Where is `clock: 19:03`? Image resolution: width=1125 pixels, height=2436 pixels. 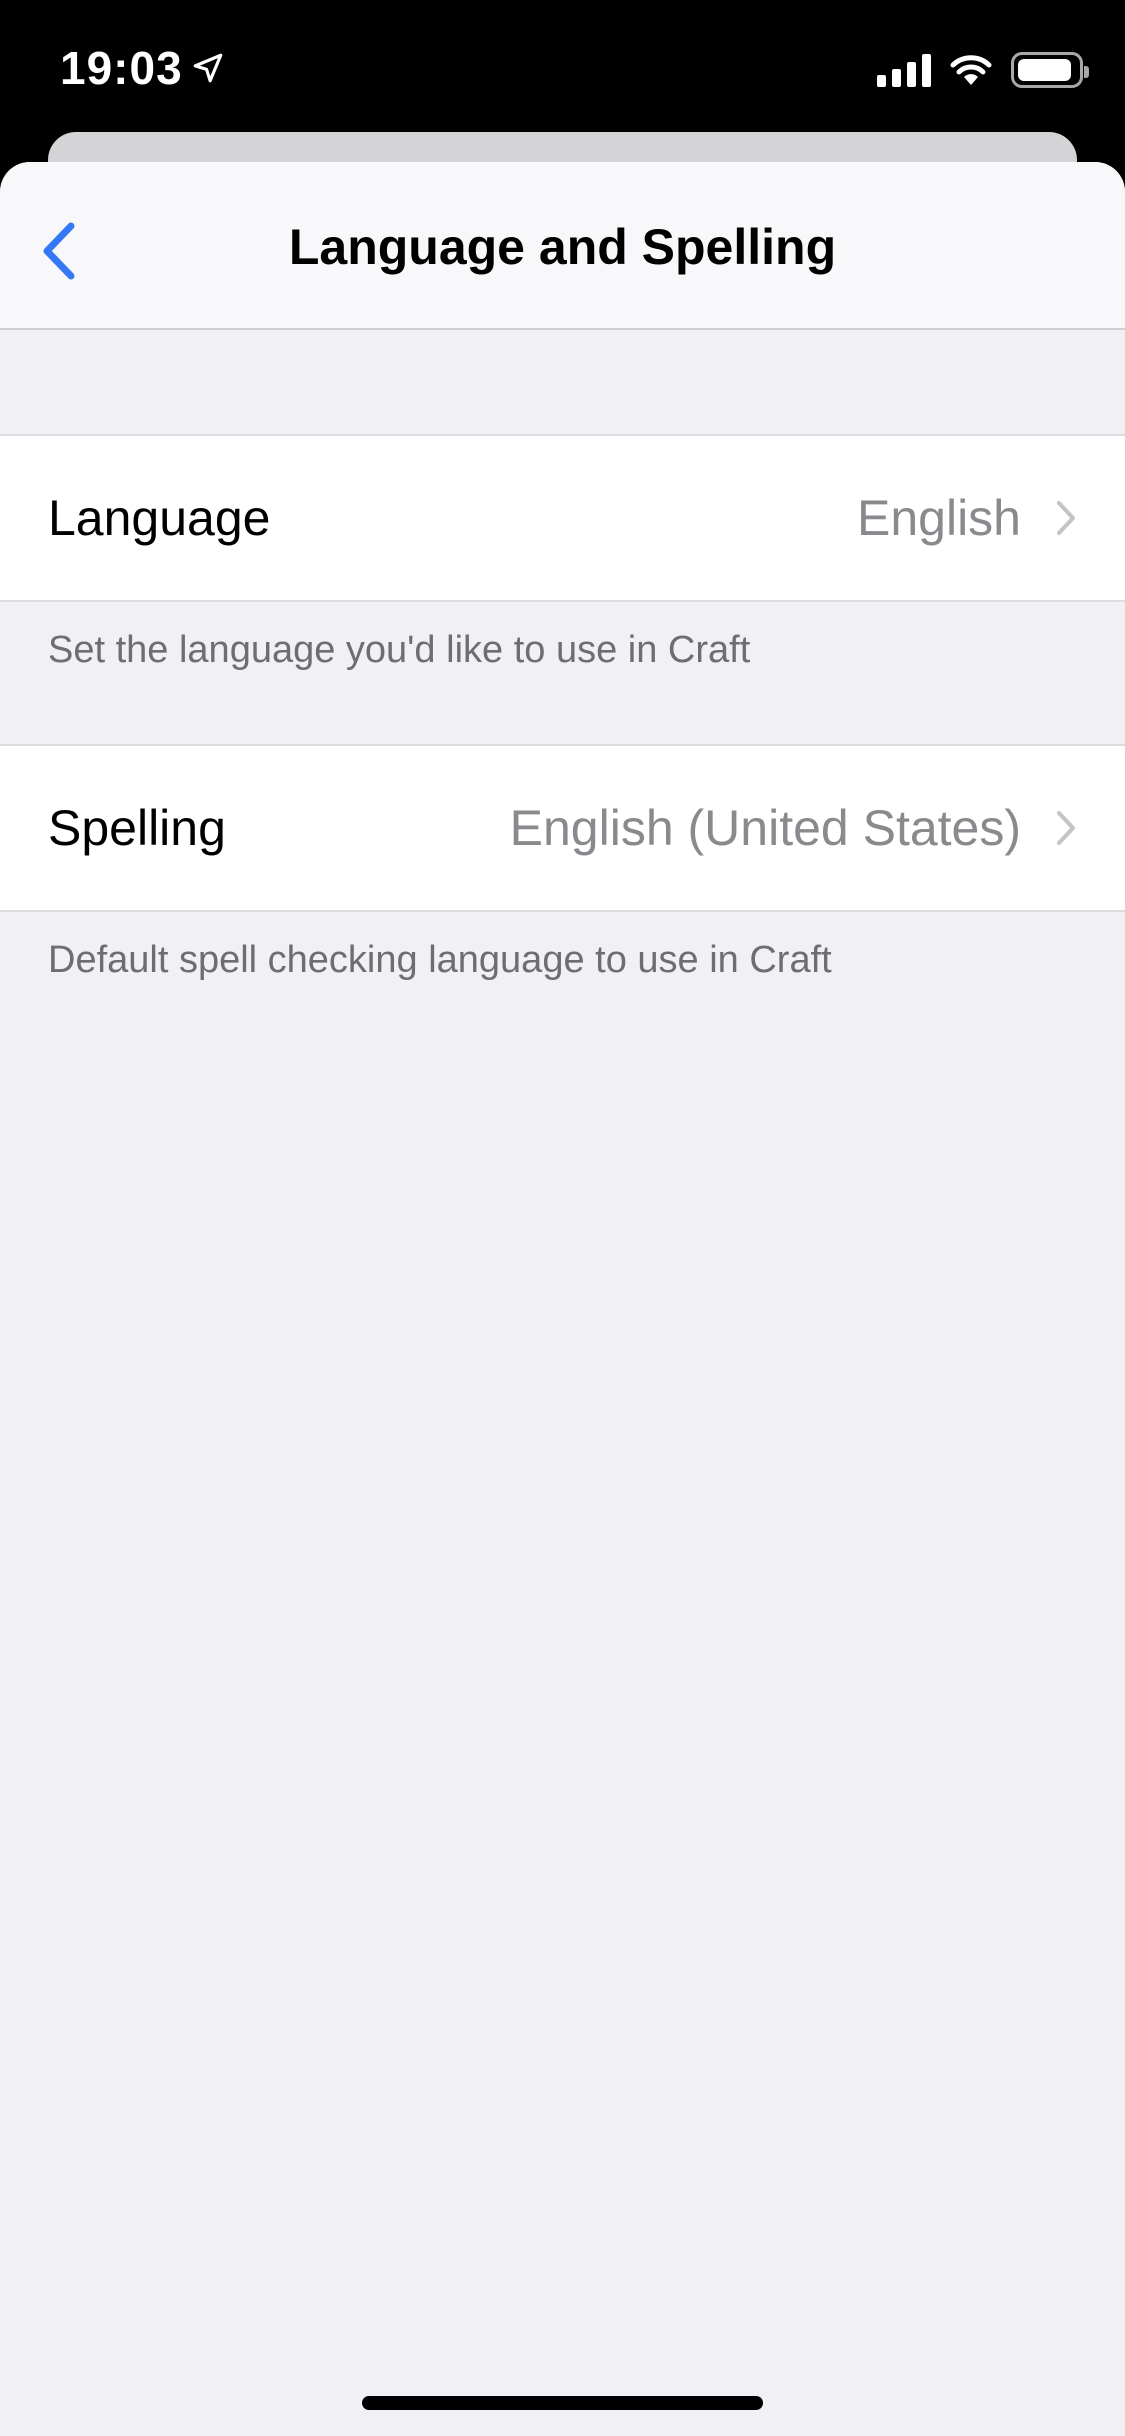 clock: 19:03 is located at coordinates (121, 68).